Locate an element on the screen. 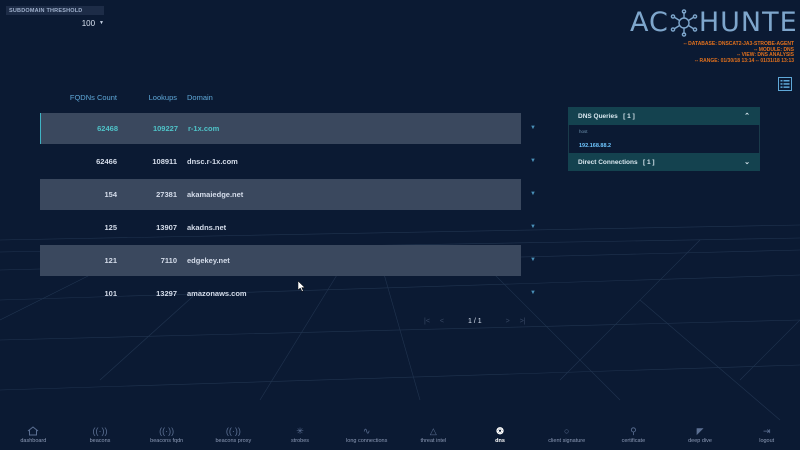 The height and width of the screenshot is (450, 800). table-row: 154 27381 akamaiedge.net is located at coordinates (280, 194).